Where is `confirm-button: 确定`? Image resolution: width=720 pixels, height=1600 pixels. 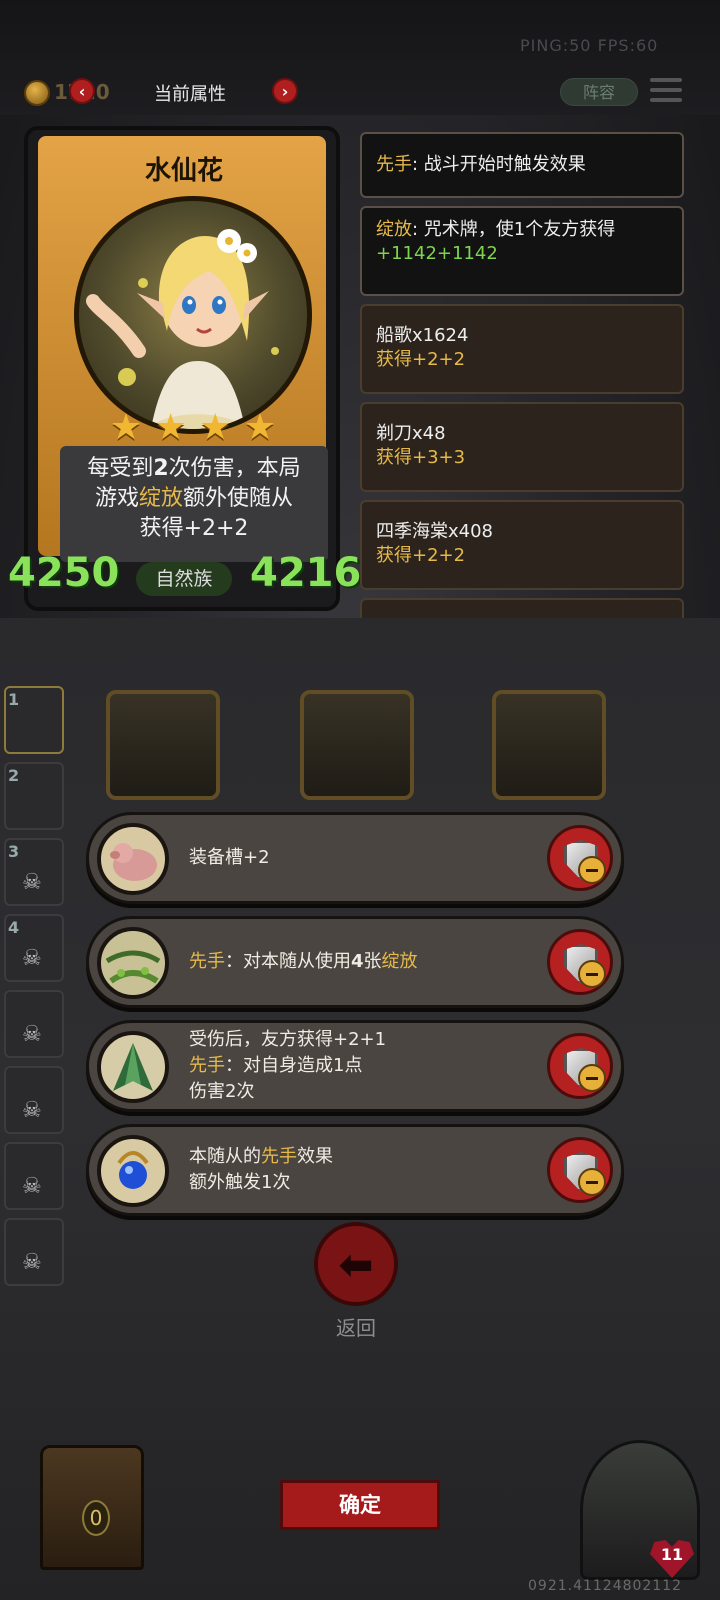
confirm-button: 确定 is located at coordinates (360, 1505).